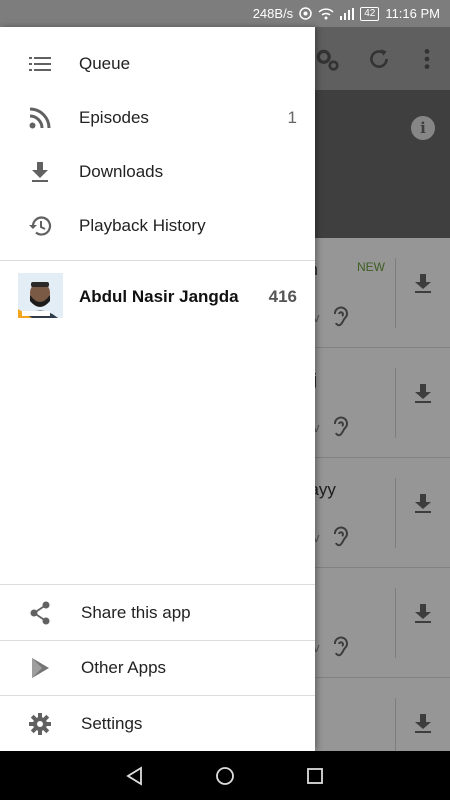  I want to click on signal-icon, so click(347, 13).